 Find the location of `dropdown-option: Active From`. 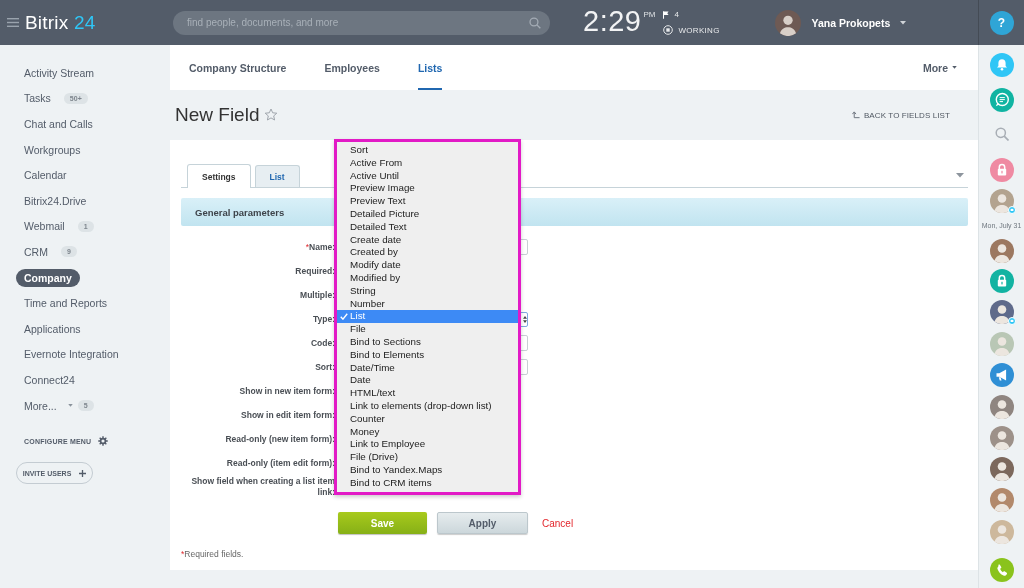

dropdown-option: Active From is located at coordinates (427, 163).